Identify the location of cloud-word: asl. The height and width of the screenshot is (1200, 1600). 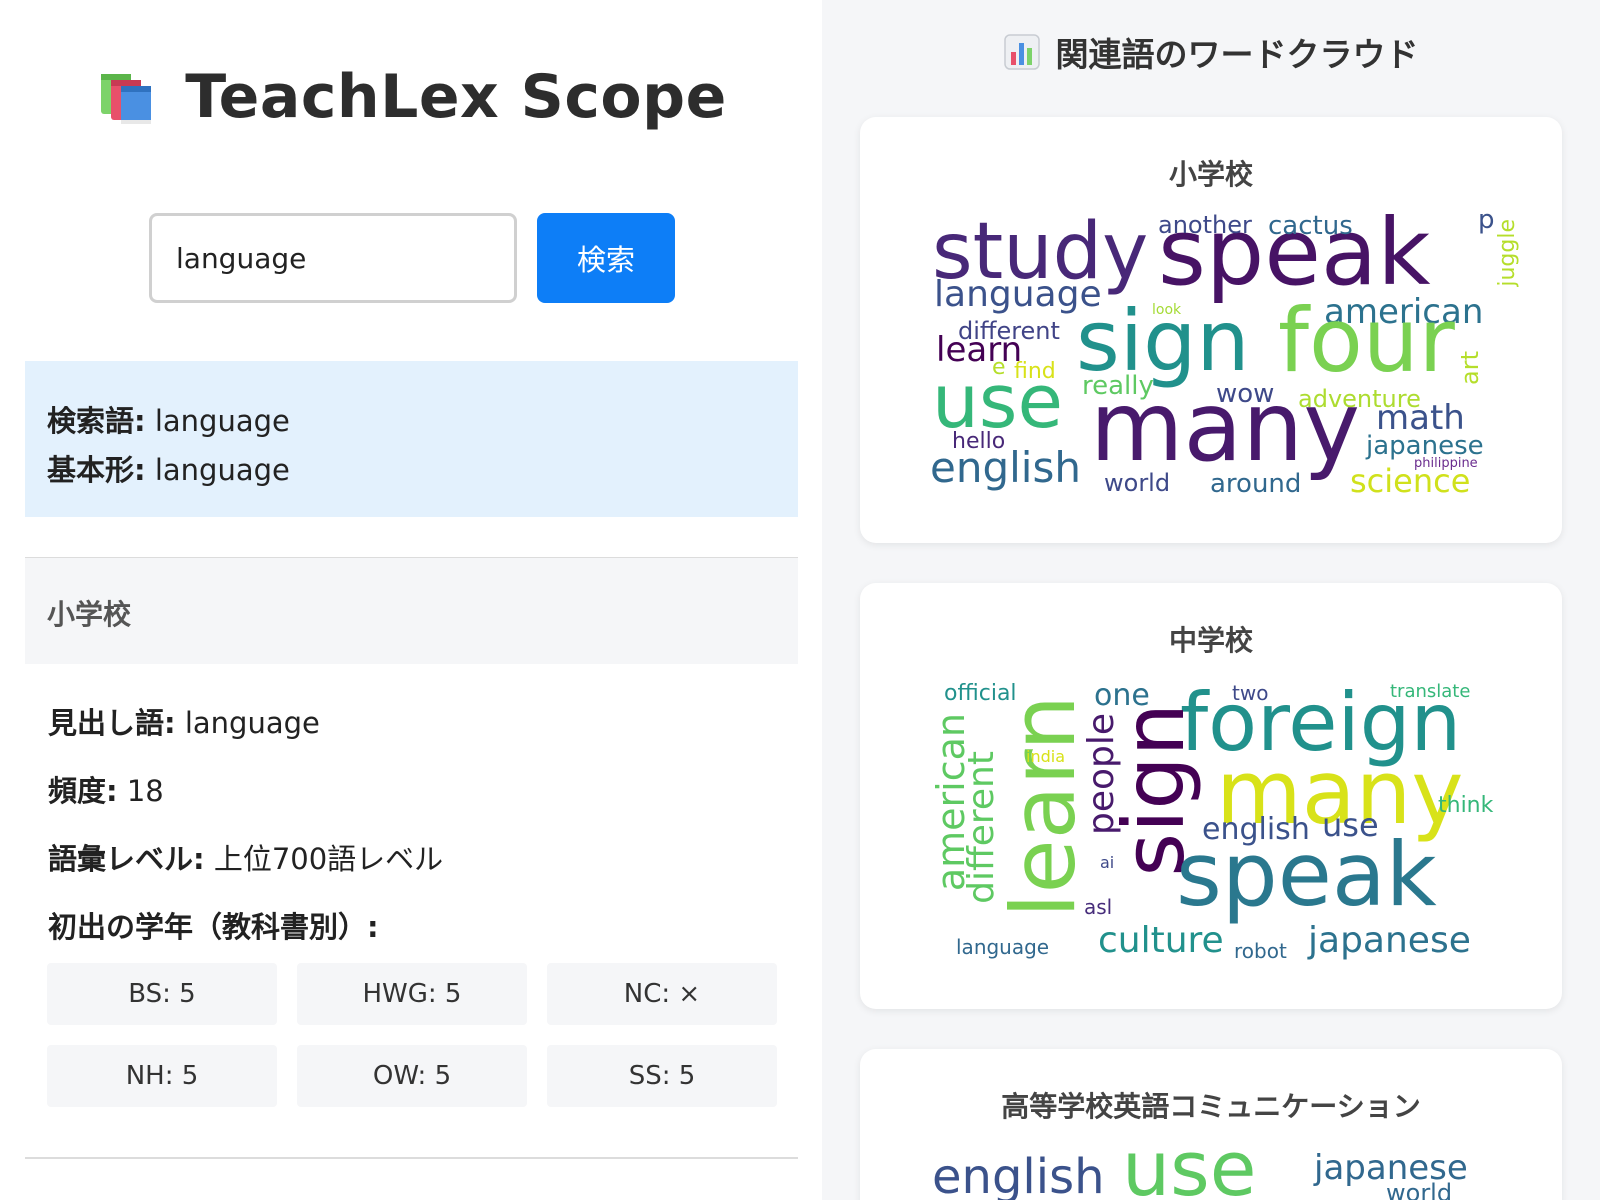
(1098, 907).